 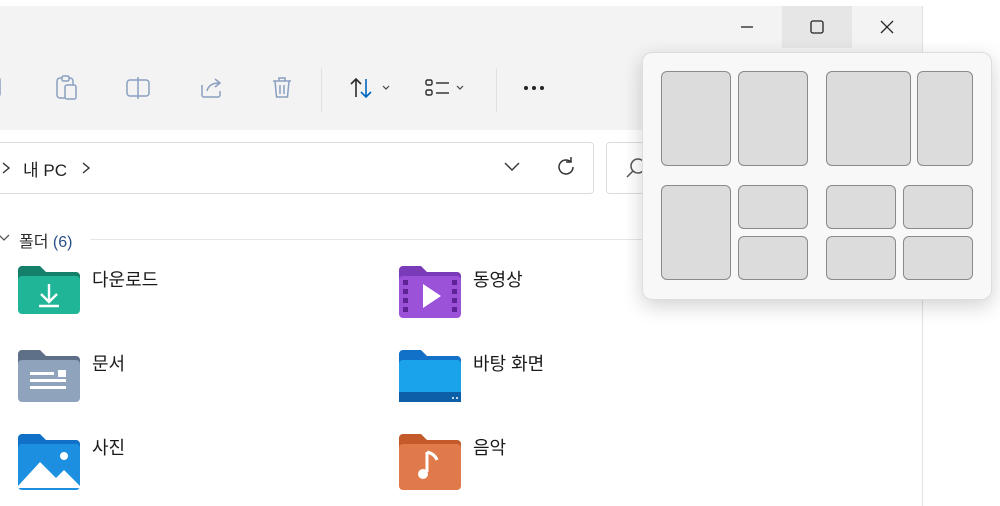 I want to click on maximize-icon, so click(x=817, y=27).